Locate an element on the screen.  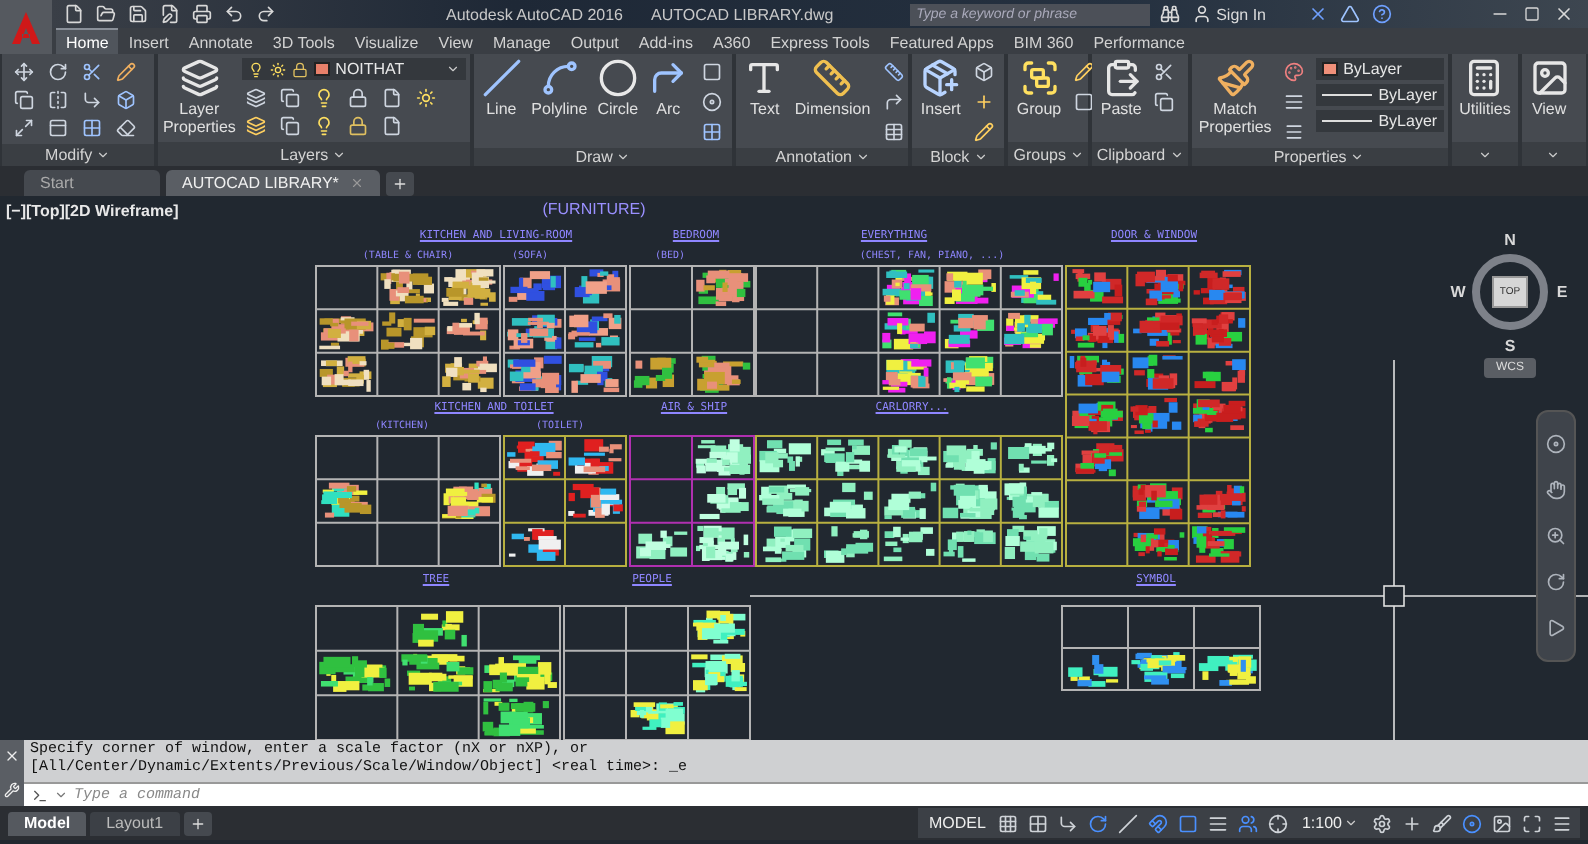
panel-title-button: Properties is located at coordinates (1319, 157).